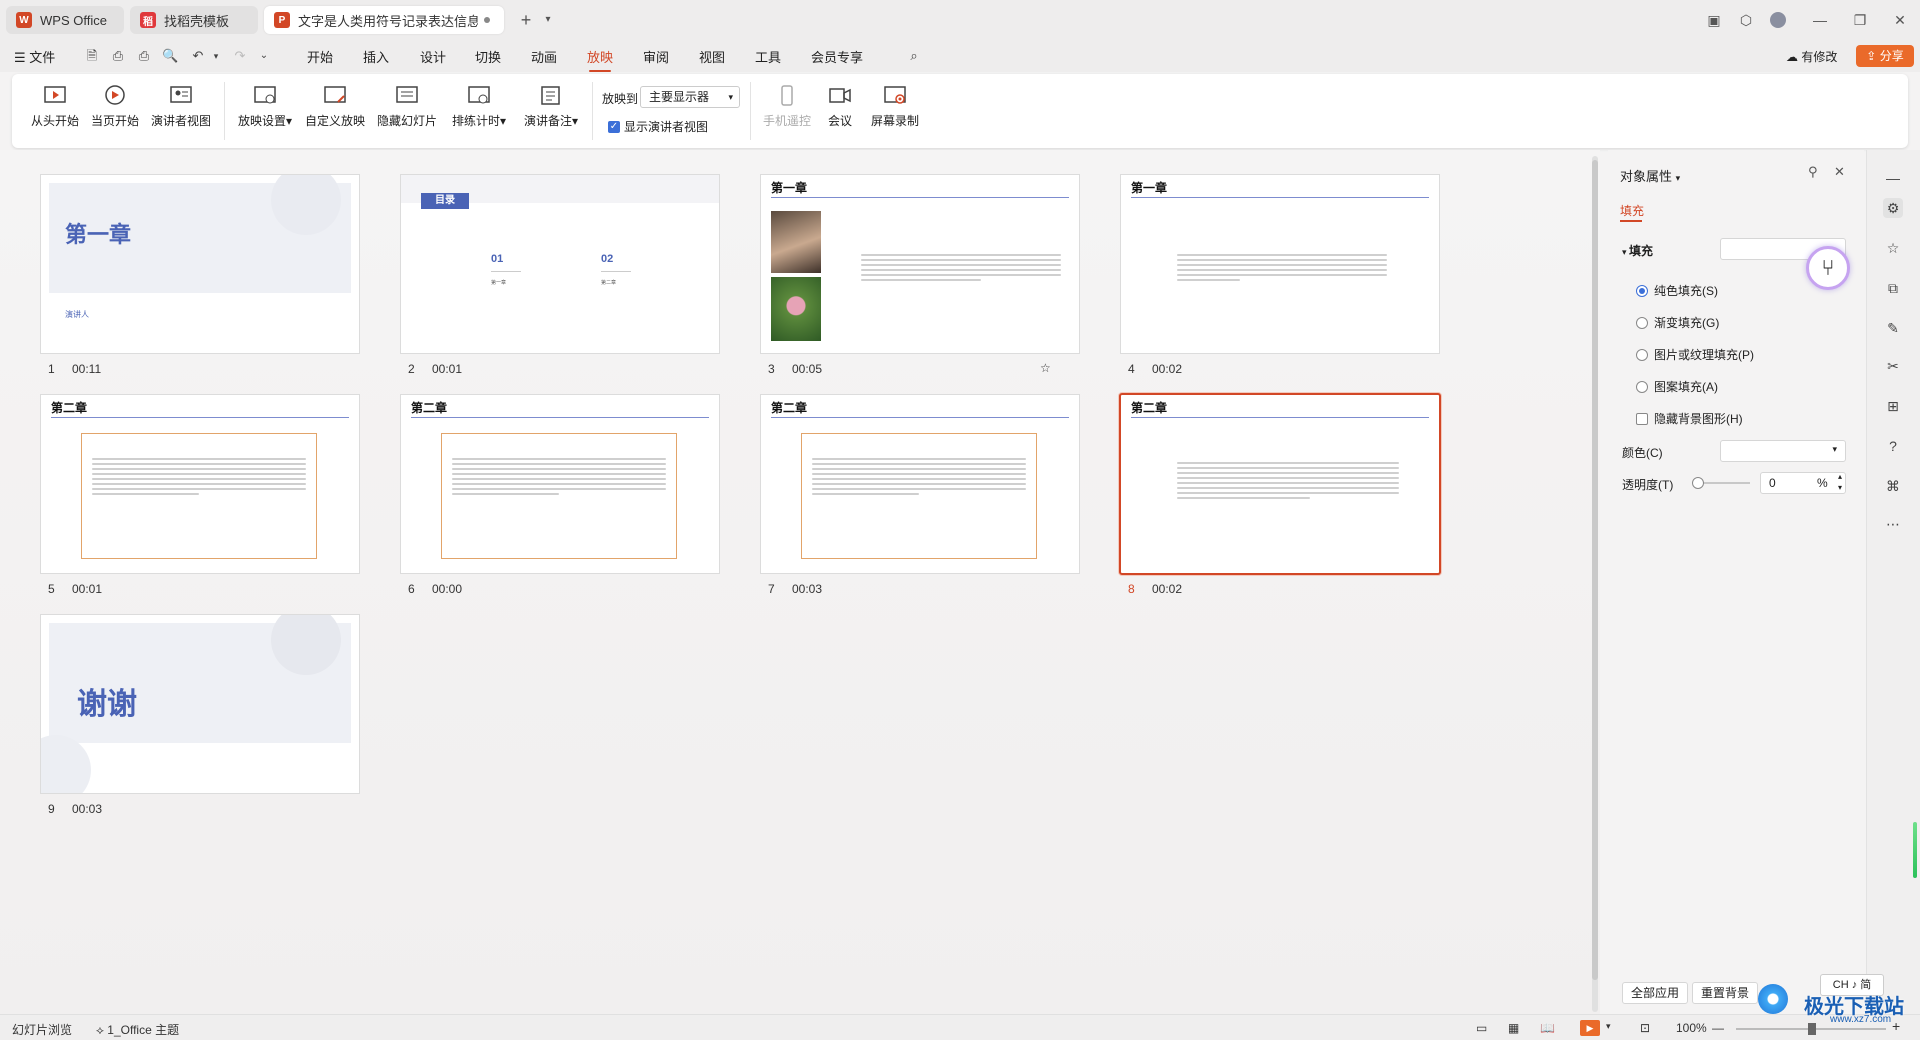 This screenshot has width=1920, height=1040. Describe the element at coordinates (1893, 288) in the screenshot. I see `layers-icon: ⧉` at that location.